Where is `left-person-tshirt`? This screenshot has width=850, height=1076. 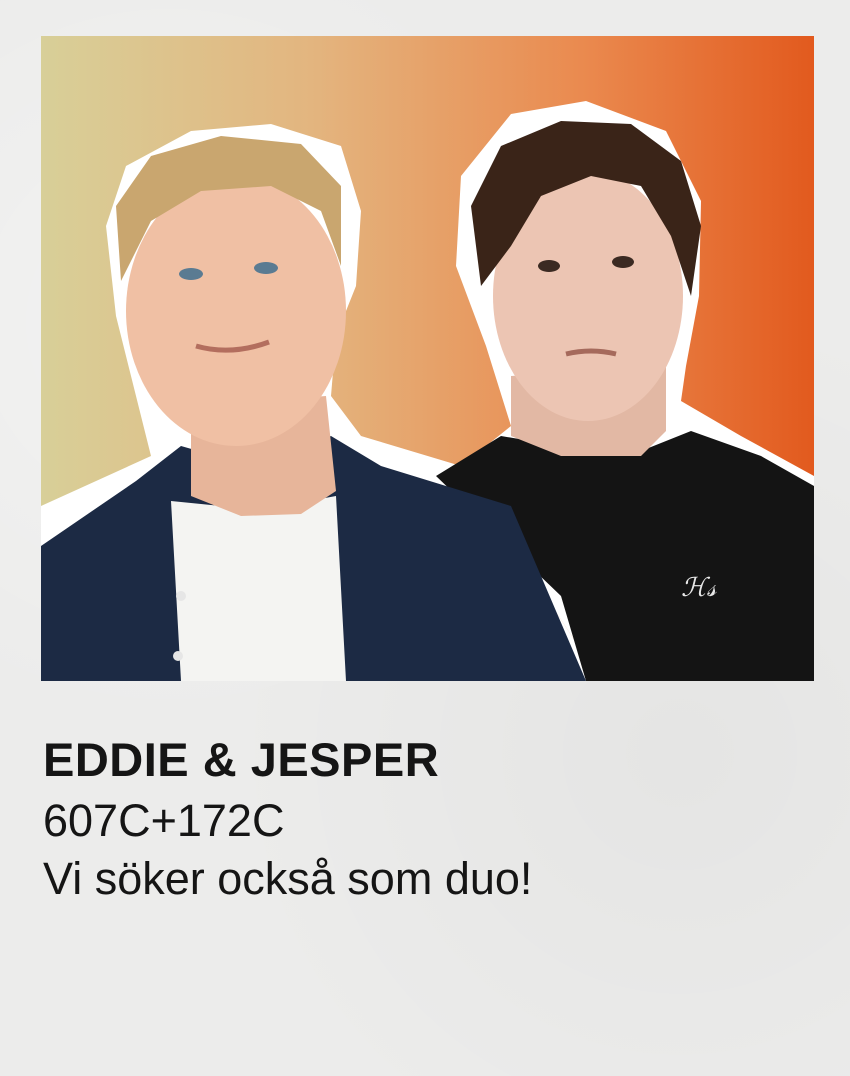
left-person-tshirt is located at coordinates (258, 588).